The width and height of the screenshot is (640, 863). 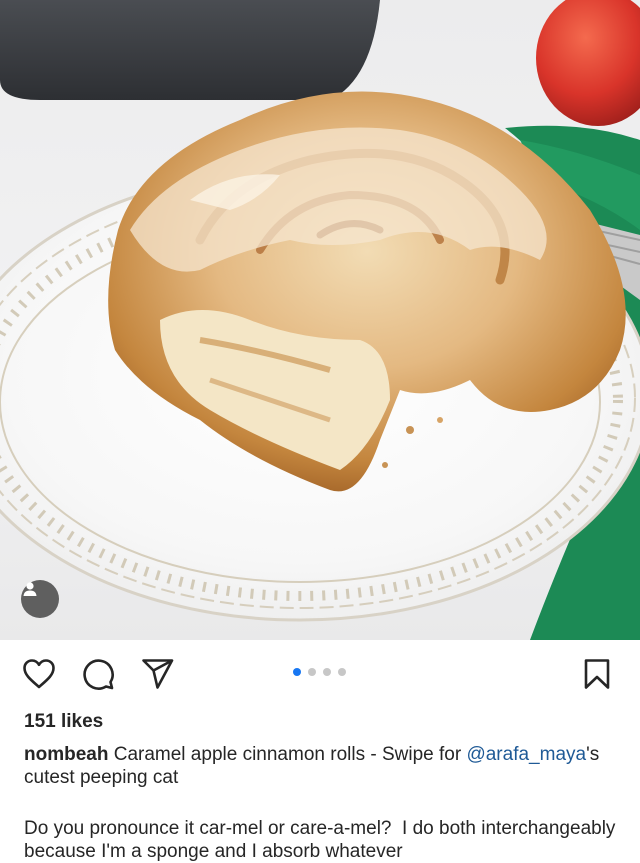 What do you see at coordinates (30, 589) in the screenshot?
I see `user-tag-icon` at bounding box center [30, 589].